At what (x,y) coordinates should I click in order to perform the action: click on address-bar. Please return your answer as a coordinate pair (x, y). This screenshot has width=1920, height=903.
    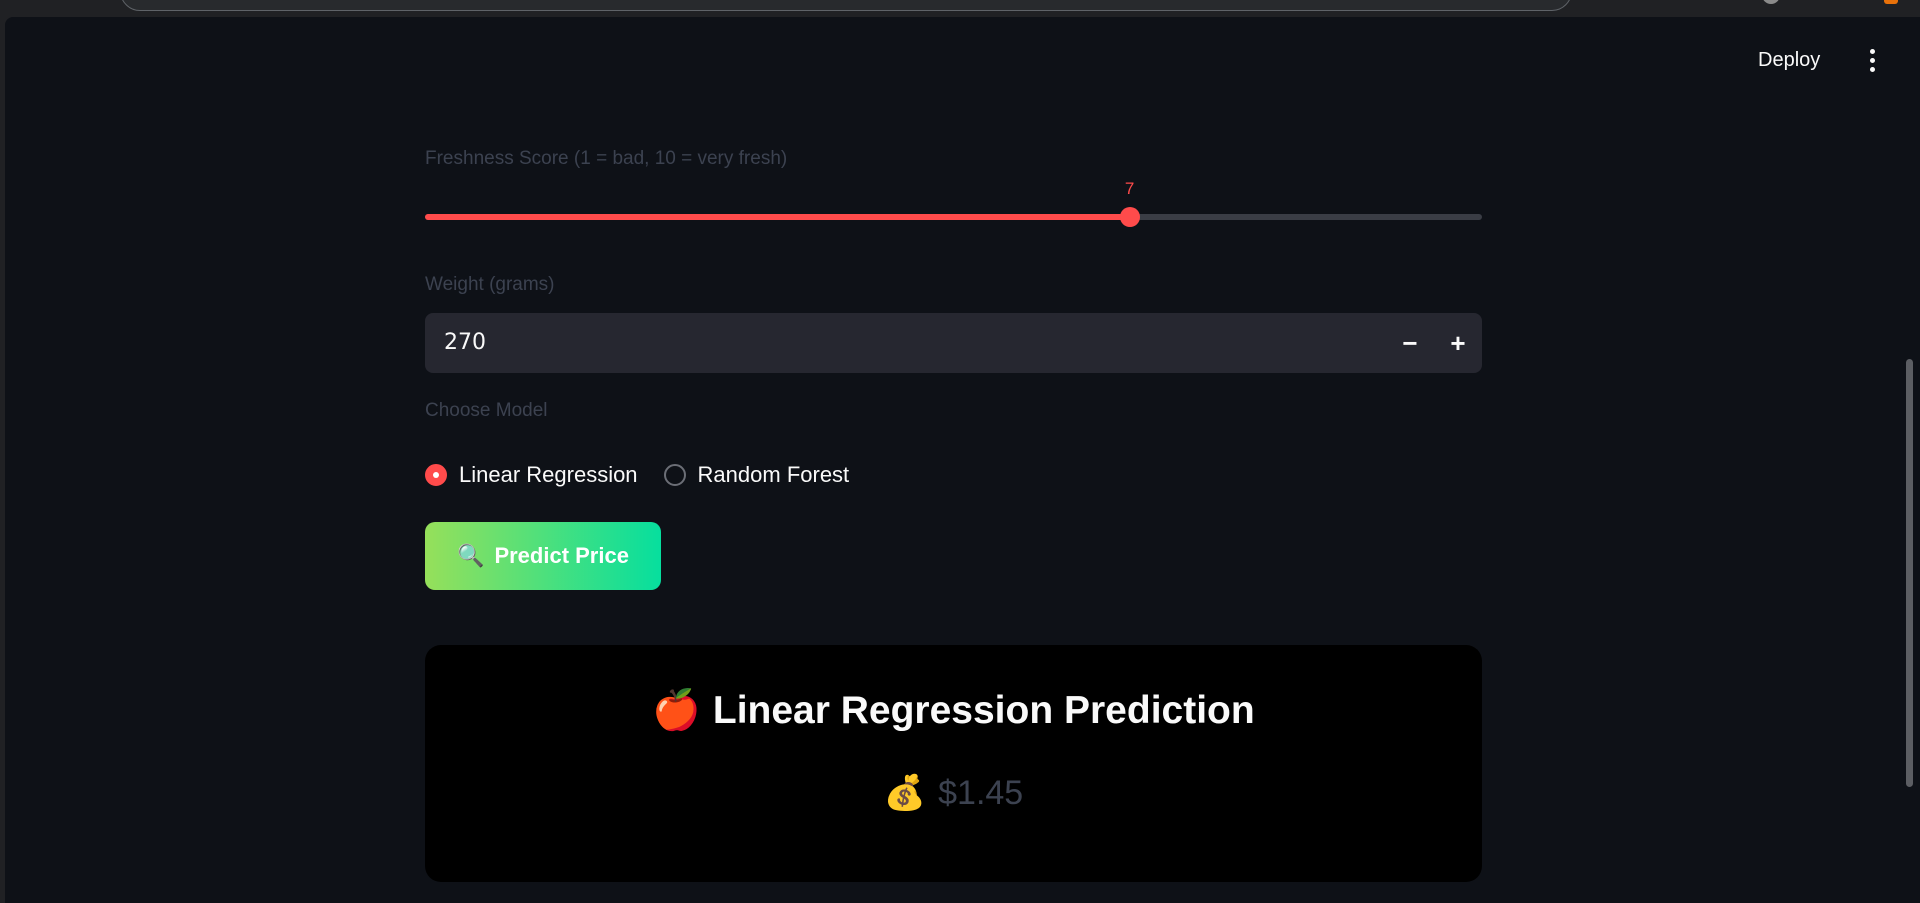
    Looking at the image, I should click on (846, 5).